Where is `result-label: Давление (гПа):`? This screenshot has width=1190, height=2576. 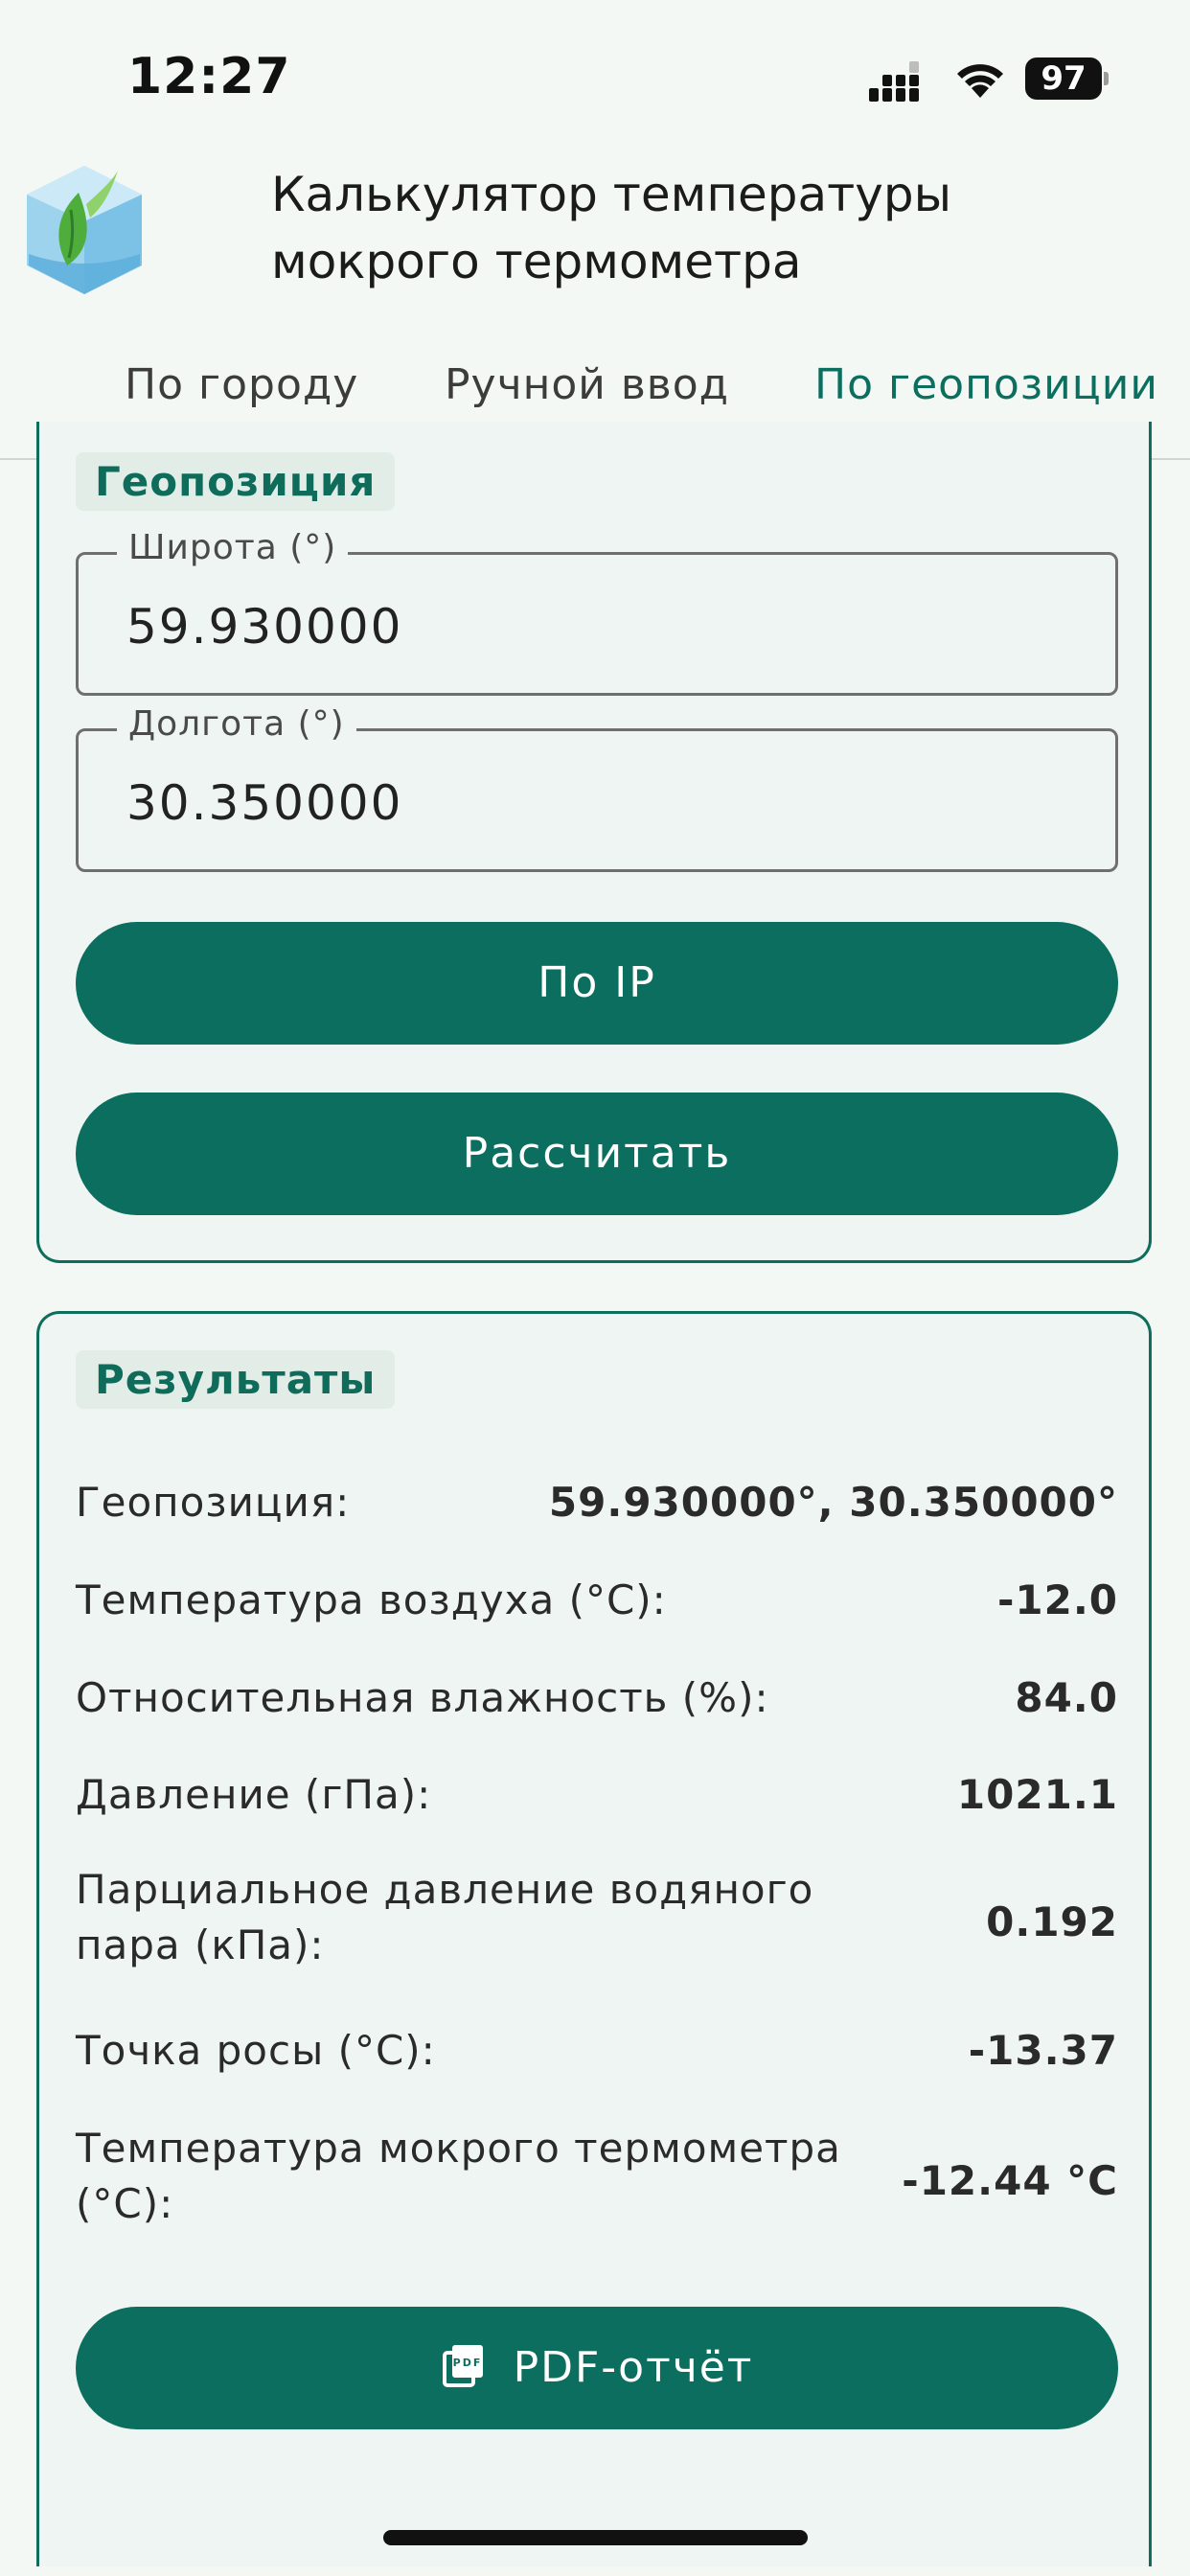
result-label: Давление (гПа): is located at coordinates (254, 1794).